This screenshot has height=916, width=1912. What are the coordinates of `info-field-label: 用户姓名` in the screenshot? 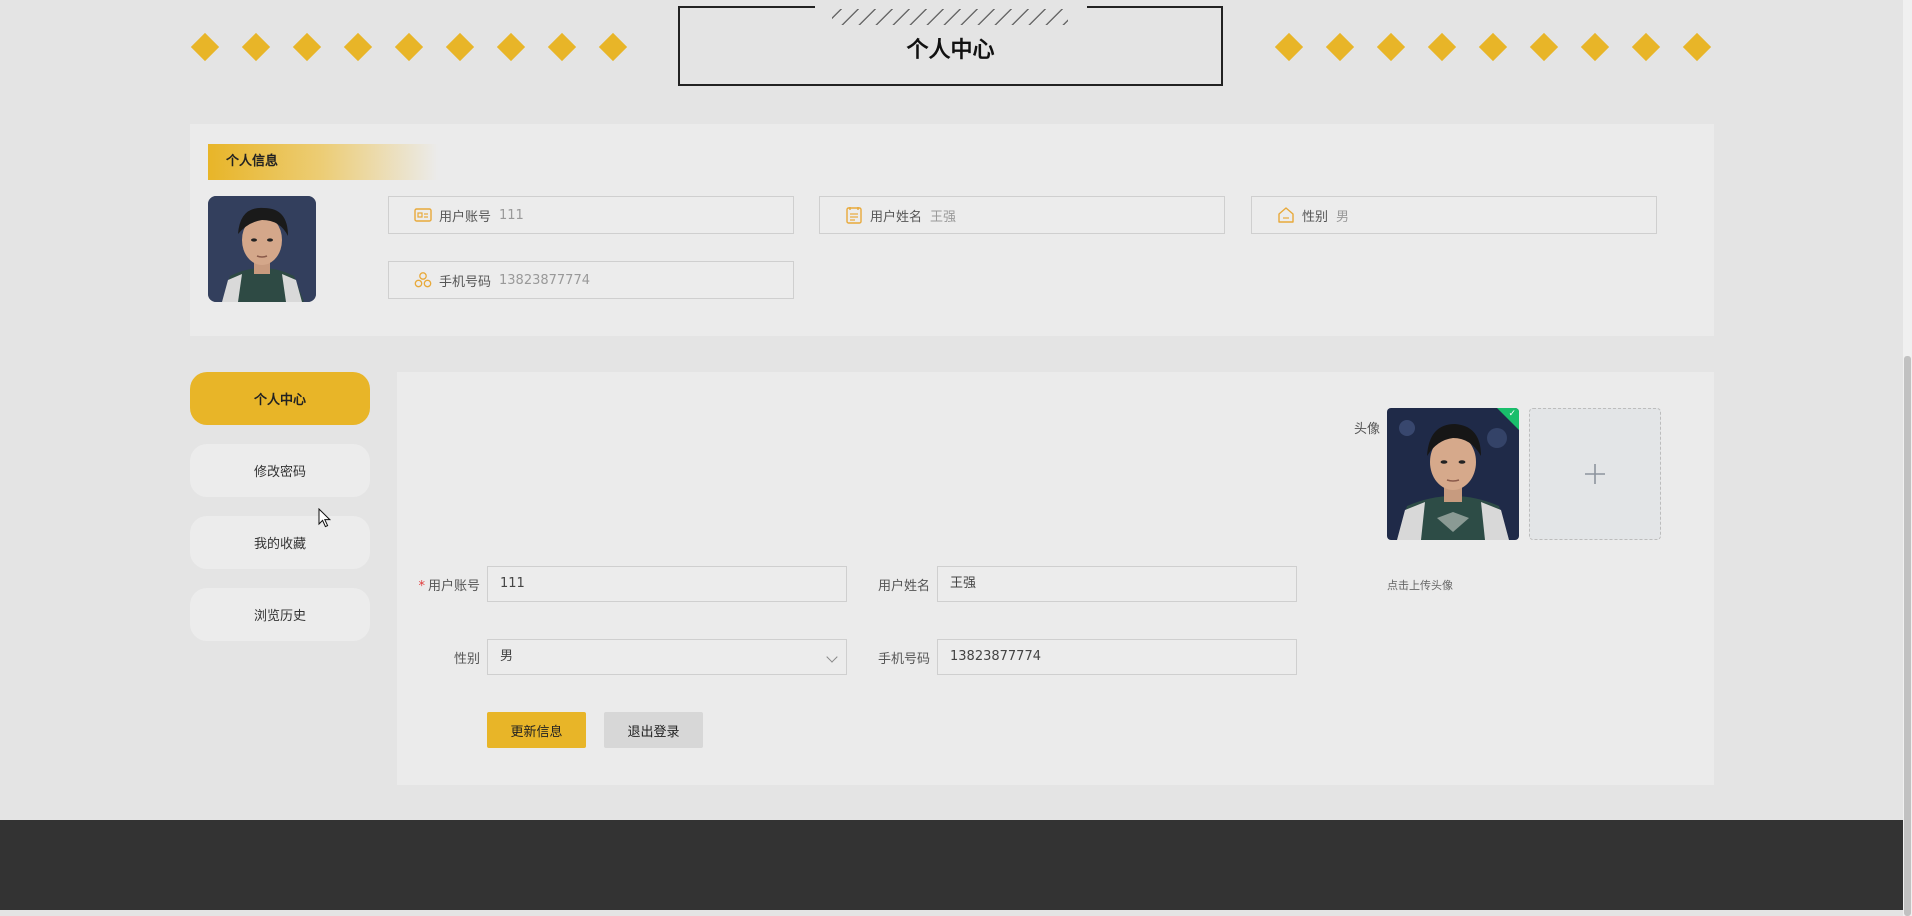 It's located at (896, 217).